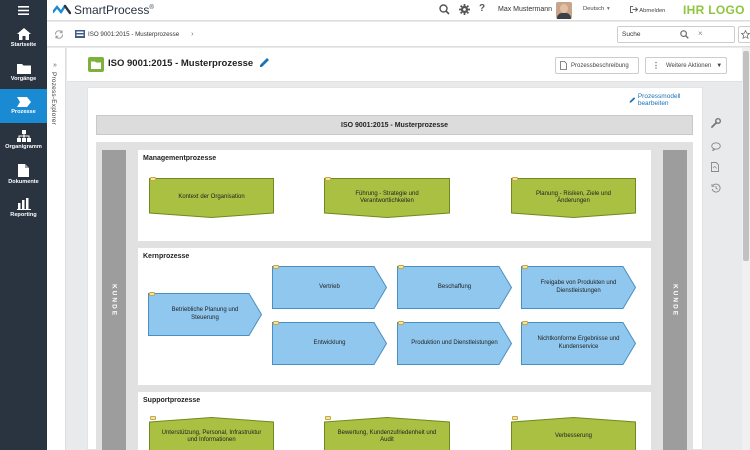 The width and height of the screenshot is (750, 450). Describe the element at coordinates (180, 158) in the screenshot. I see `section-title: Managementprozesse` at that location.